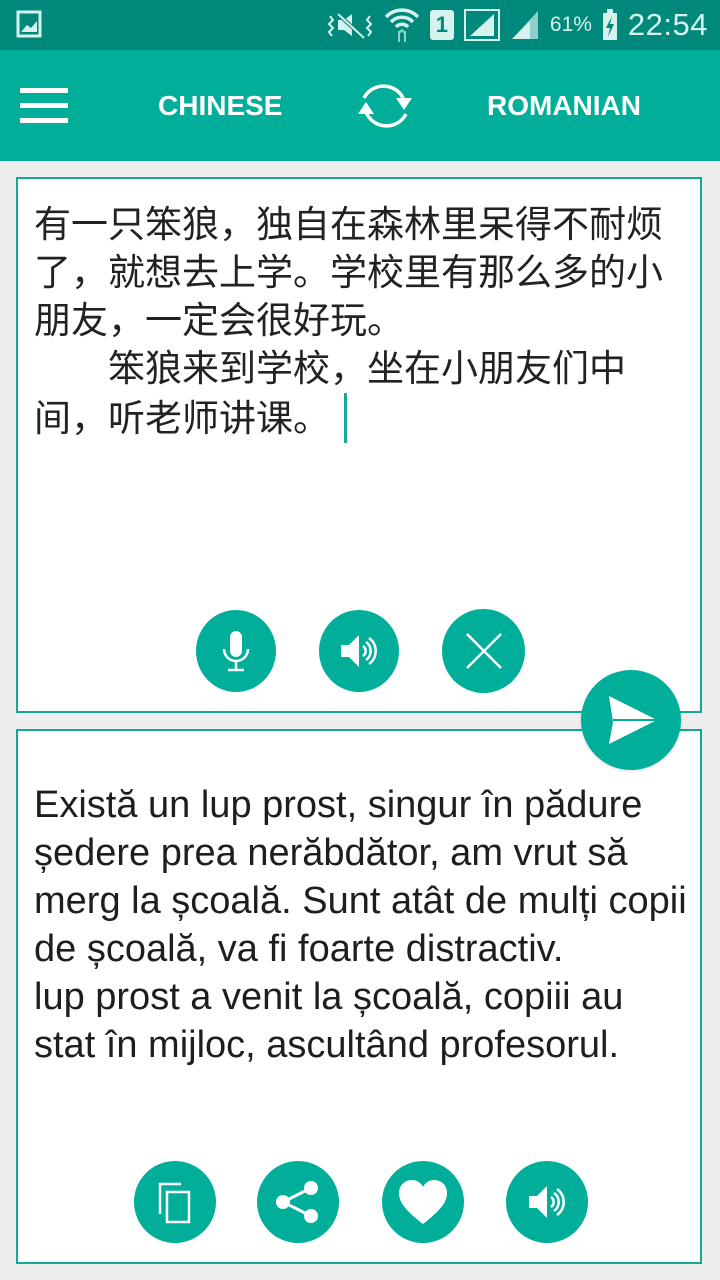  I want to click on status-bar: 1 61% 22:54, so click(360, 25).